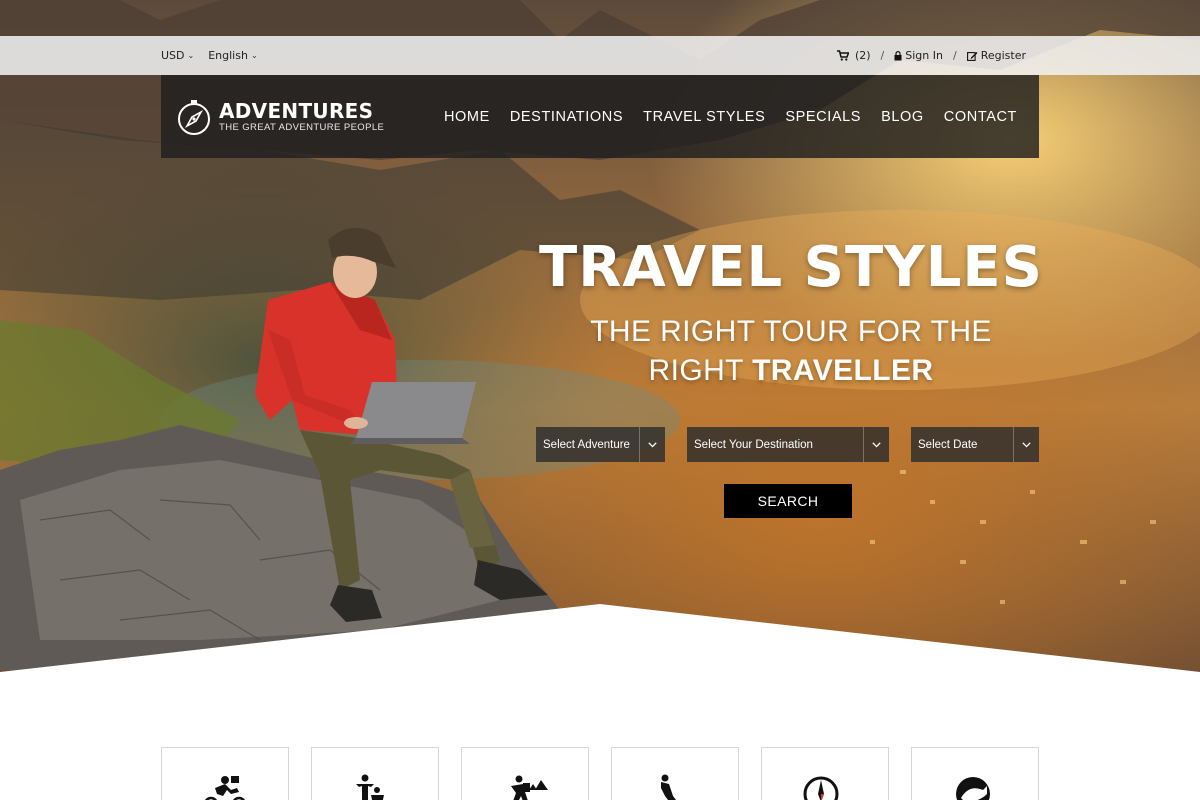 The height and width of the screenshot is (800, 1200). I want to click on sign-in-label: Sign In, so click(924, 55).